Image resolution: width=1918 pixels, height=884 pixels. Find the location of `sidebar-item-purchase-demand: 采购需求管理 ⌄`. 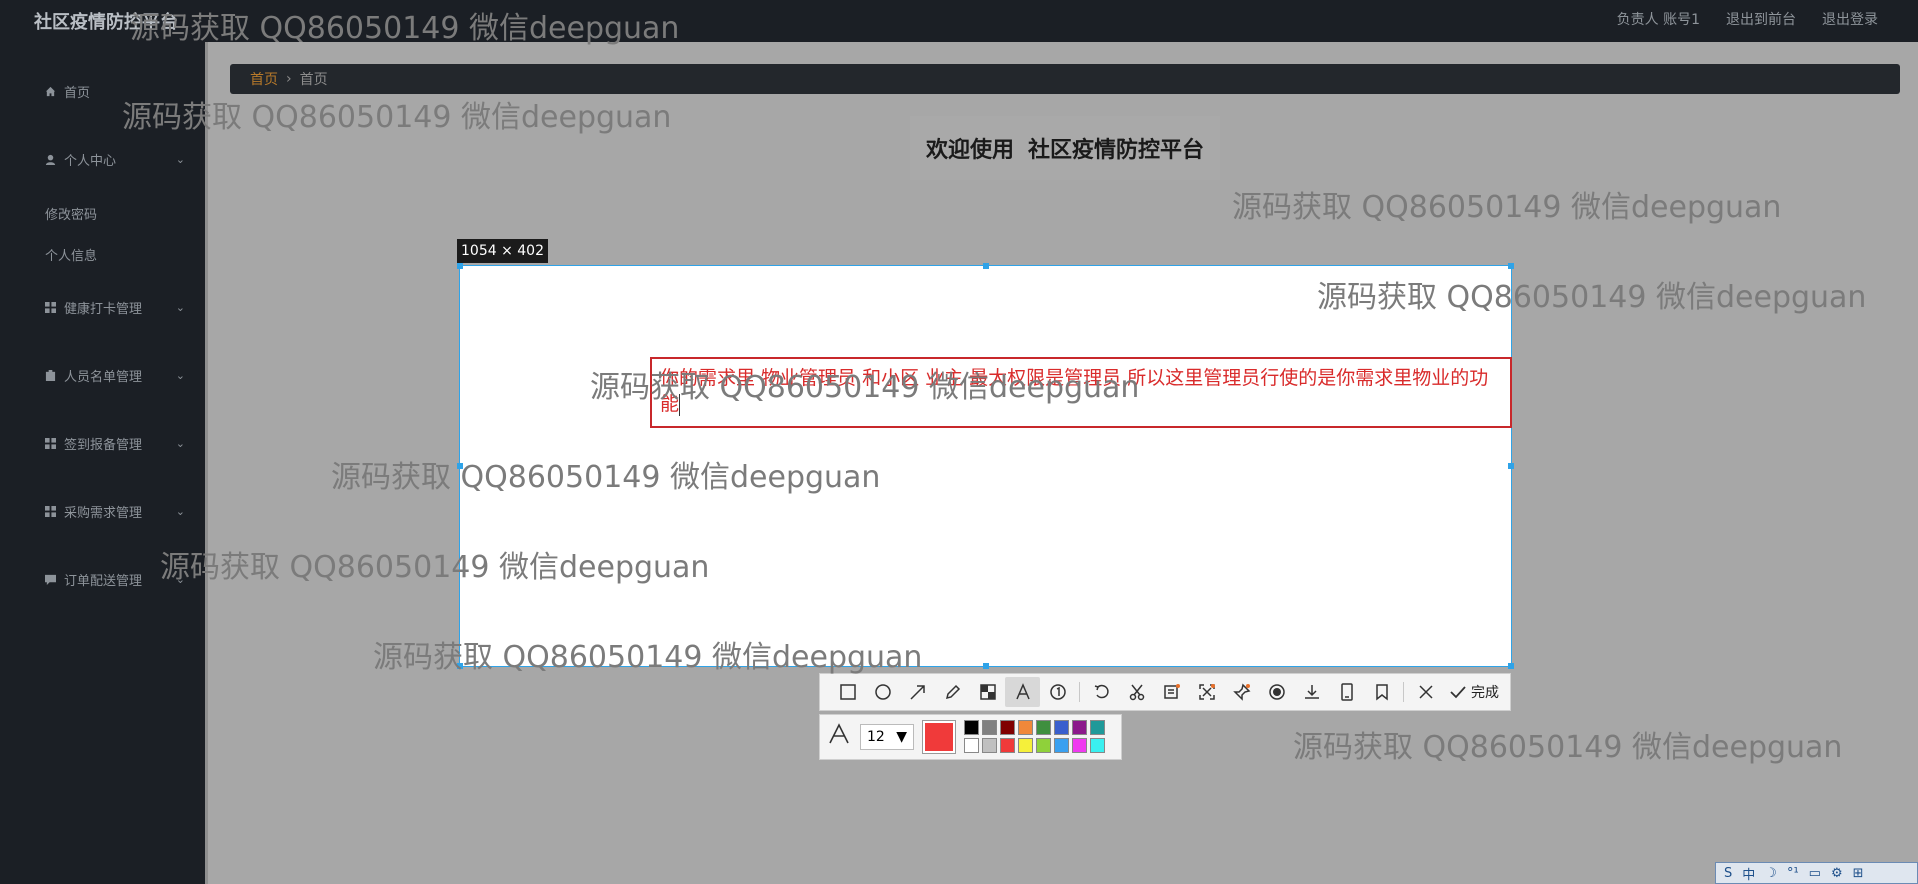

sidebar-item-purchase-demand: 采购需求管理 ⌄ is located at coordinates (115, 511).